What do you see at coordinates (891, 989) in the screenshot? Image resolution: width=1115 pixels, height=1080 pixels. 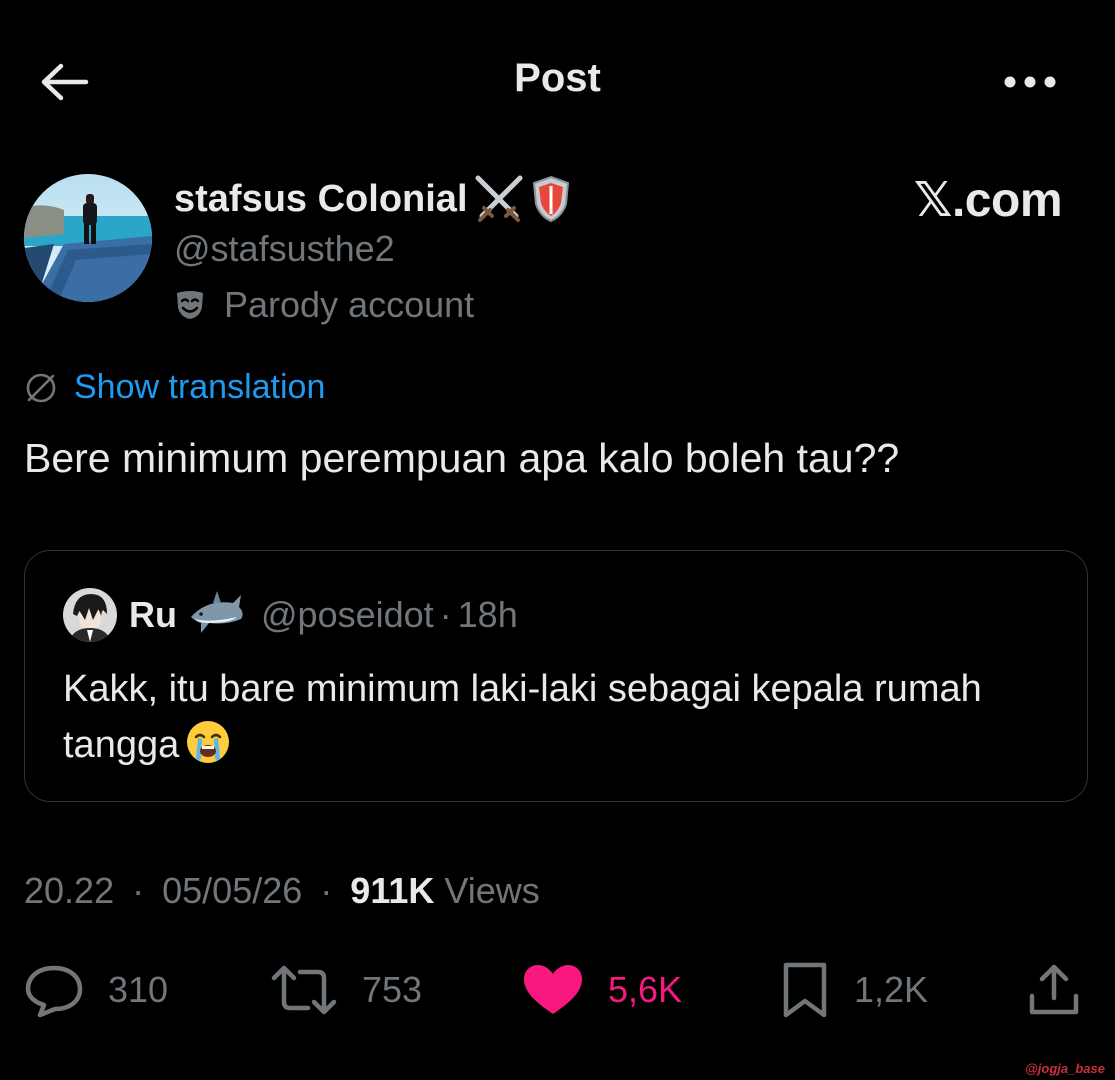 I see `bookmark-count: 1,2K` at bounding box center [891, 989].